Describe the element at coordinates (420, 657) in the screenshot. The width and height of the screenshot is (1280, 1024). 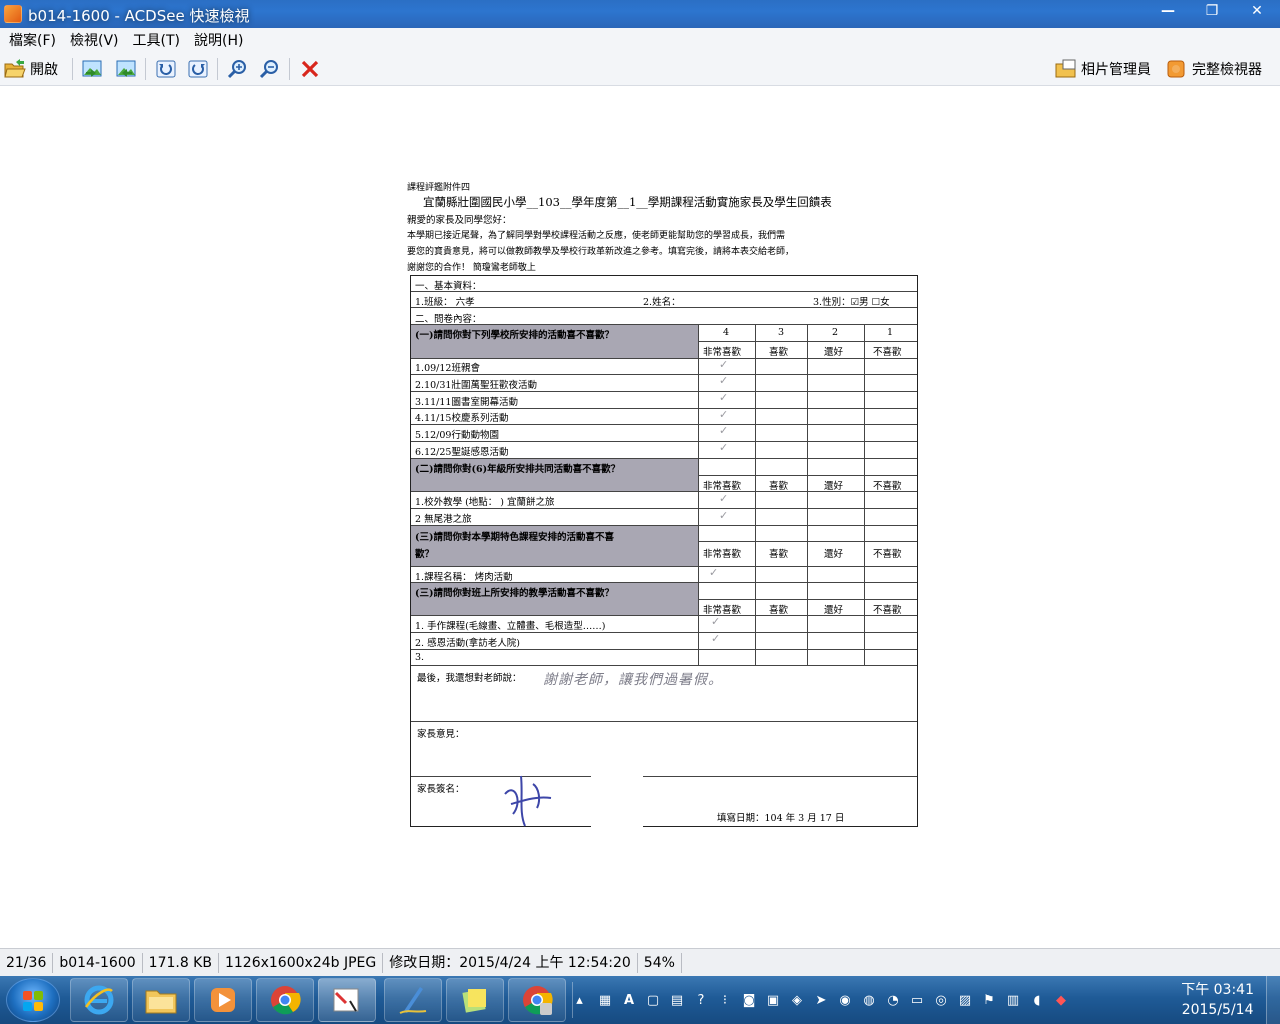
I see `q4-item-3: 3.` at that location.